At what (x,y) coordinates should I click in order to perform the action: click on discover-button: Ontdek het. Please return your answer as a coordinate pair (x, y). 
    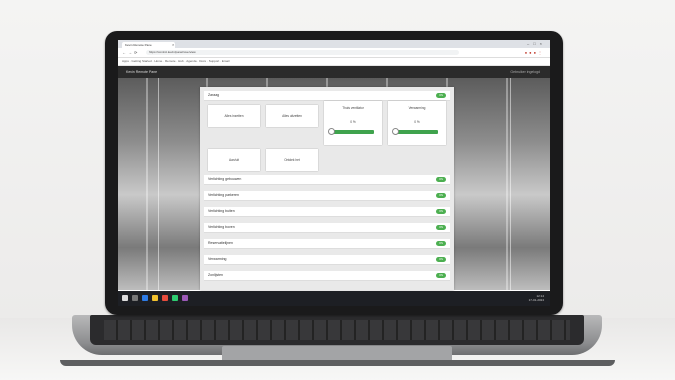
    Looking at the image, I should click on (292, 160).